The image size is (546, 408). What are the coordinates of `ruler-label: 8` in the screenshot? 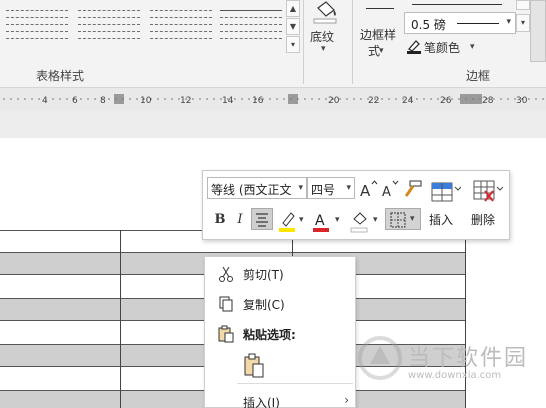 It's located at (103, 101).